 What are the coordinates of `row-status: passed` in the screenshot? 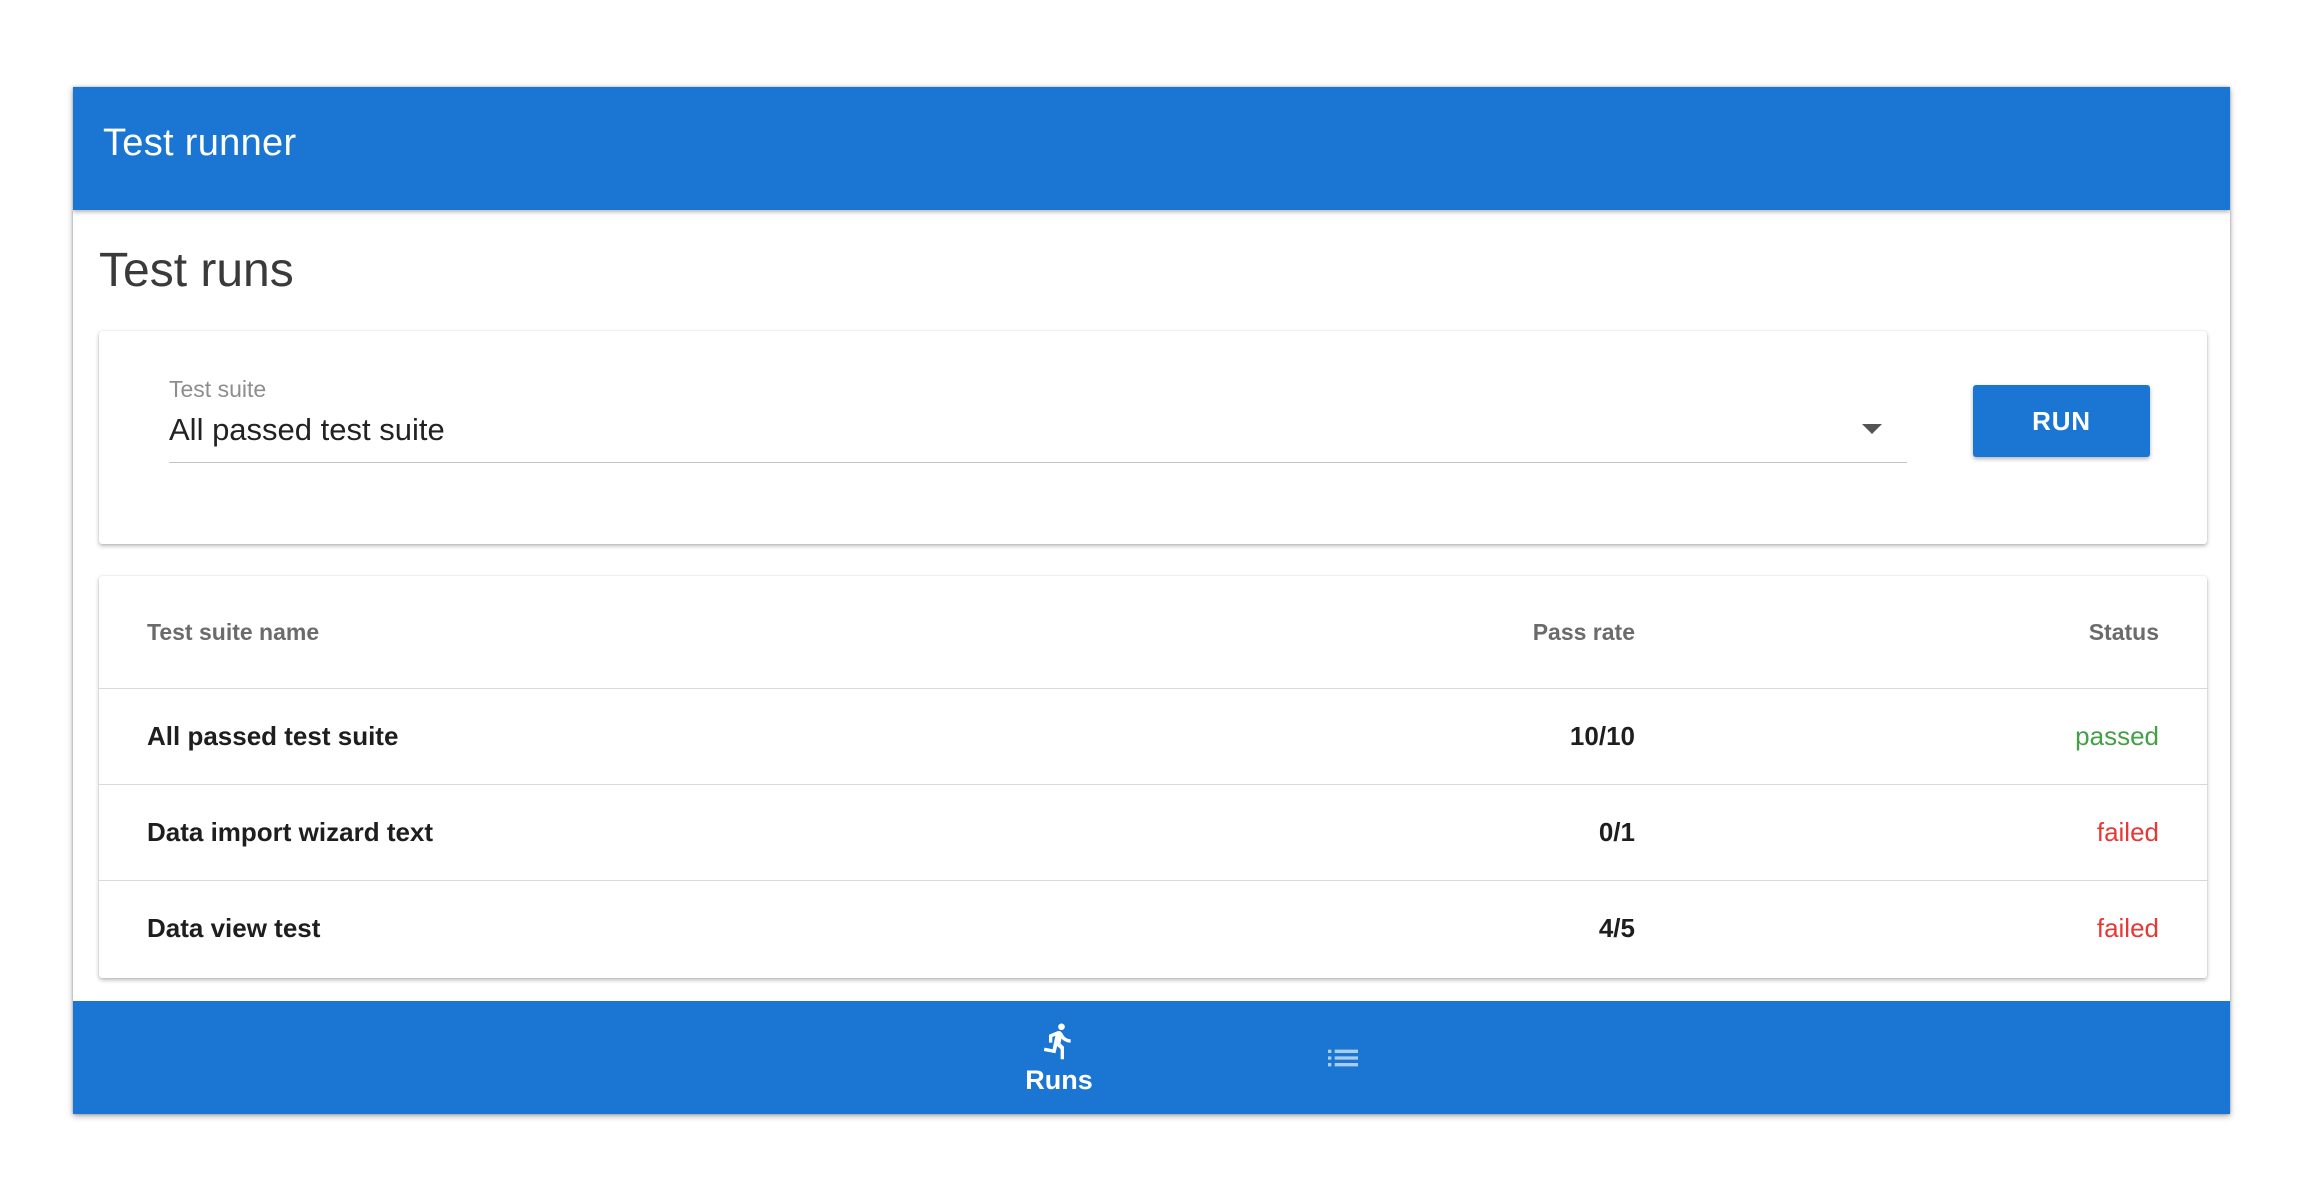 It's located at (2117, 736).